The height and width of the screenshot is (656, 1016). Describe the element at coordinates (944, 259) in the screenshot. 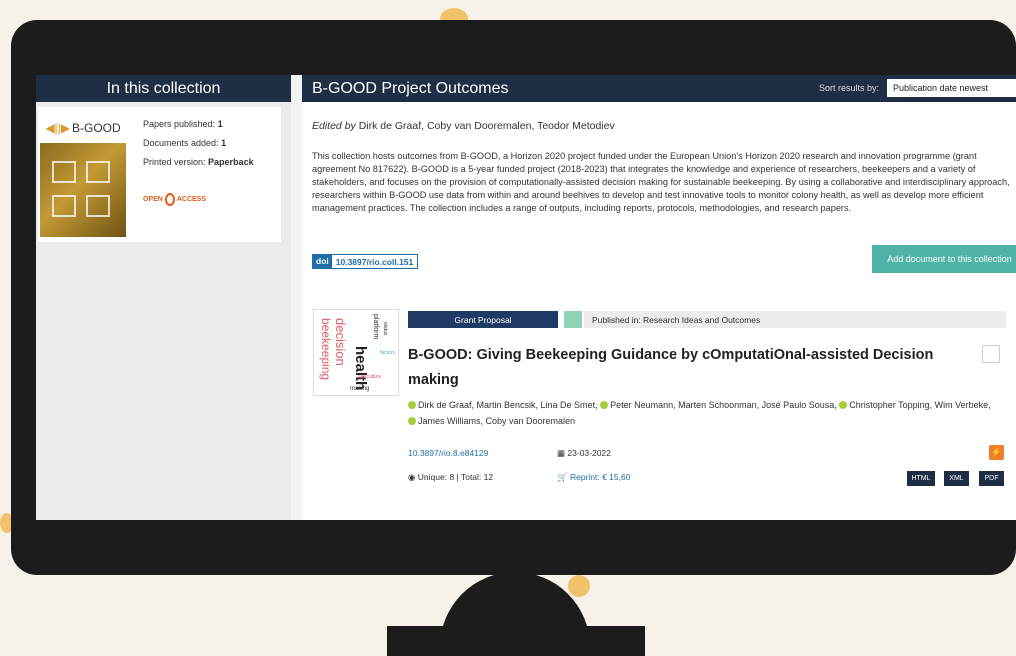

I see `add-document-button: Add document to this collection` at that location.